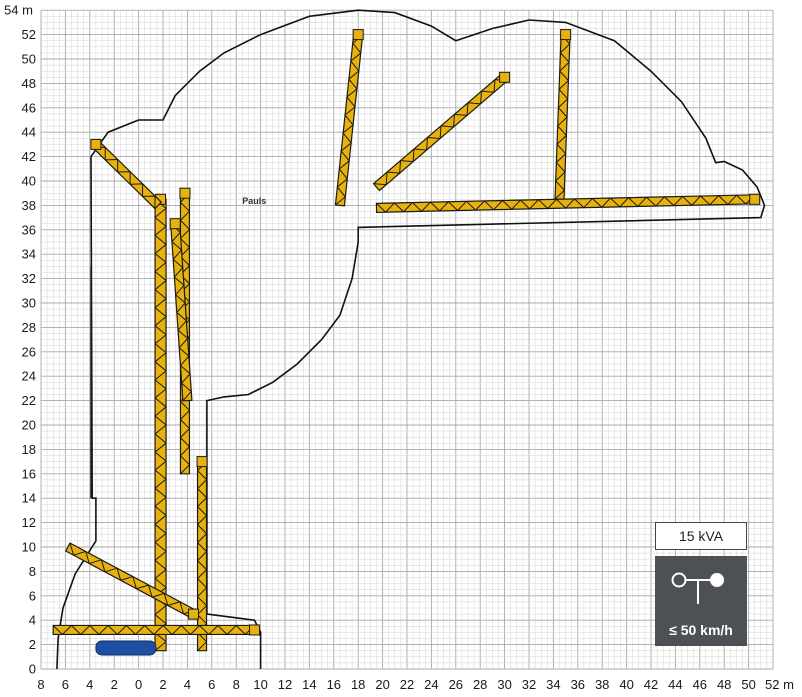 This screenshot has height=697, width=802. What do you see at coordinates (29, 376) in the screenshot?
I see `y-tick-label: 24` at bounding box center [29, 376].